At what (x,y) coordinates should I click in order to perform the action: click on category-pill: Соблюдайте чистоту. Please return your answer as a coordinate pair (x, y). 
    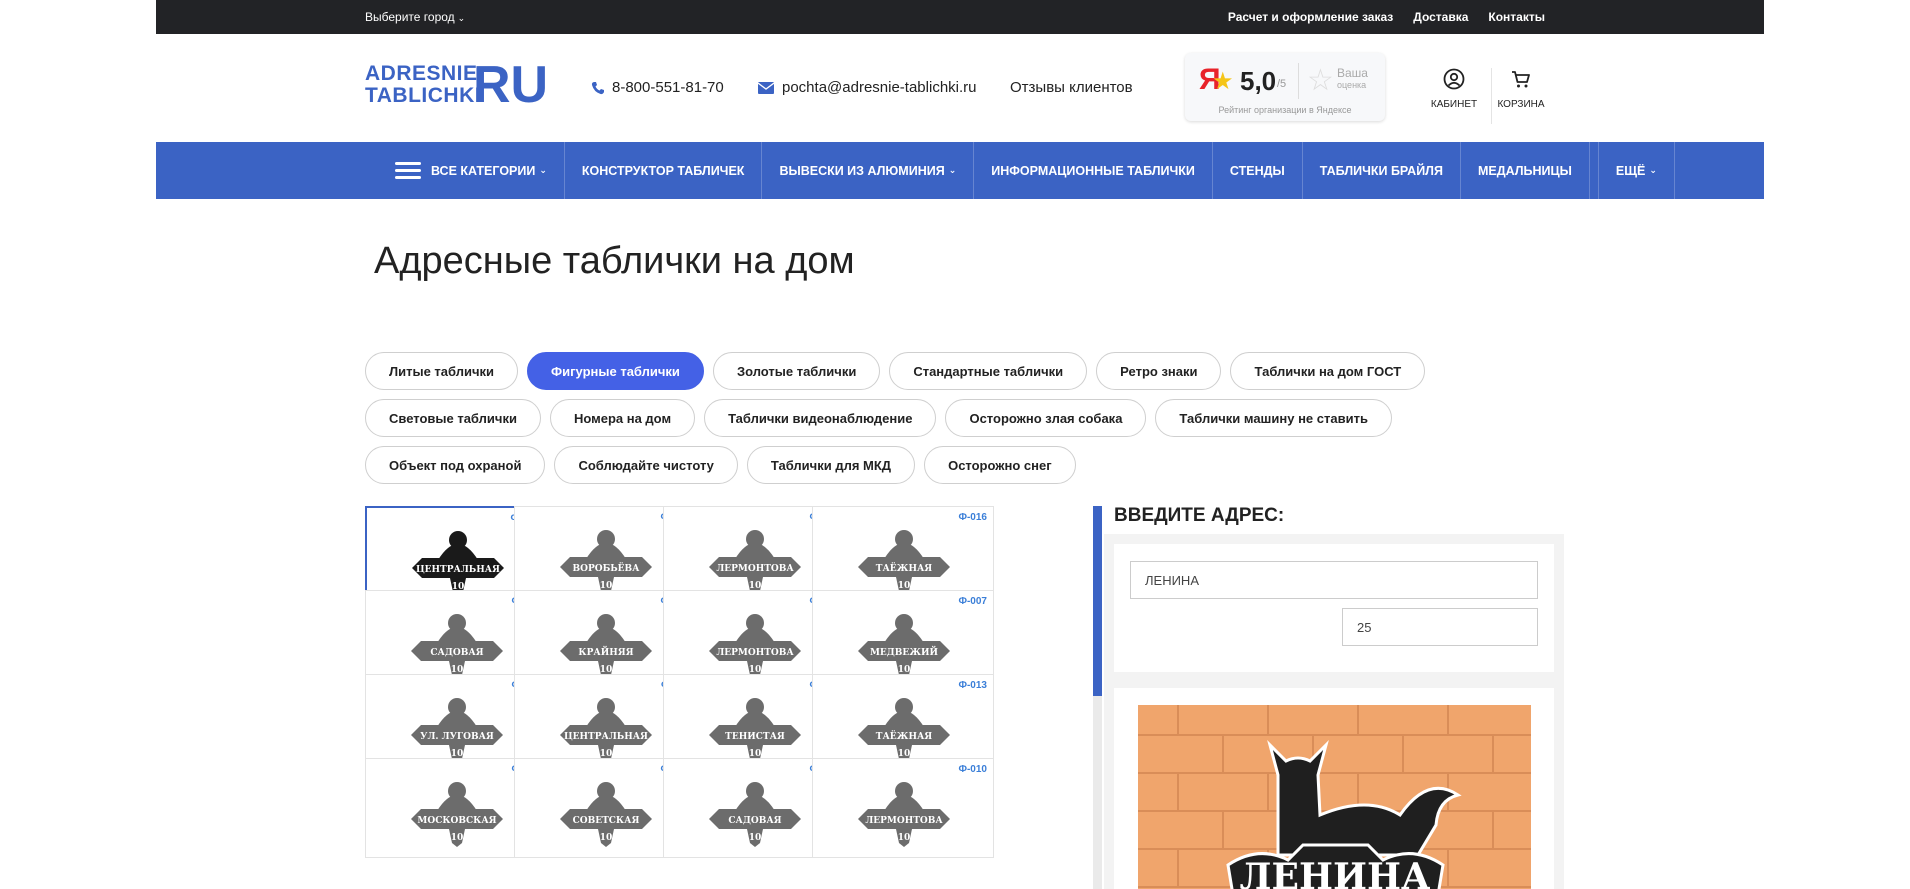
    Looking at the image, I should click on (646, 465).